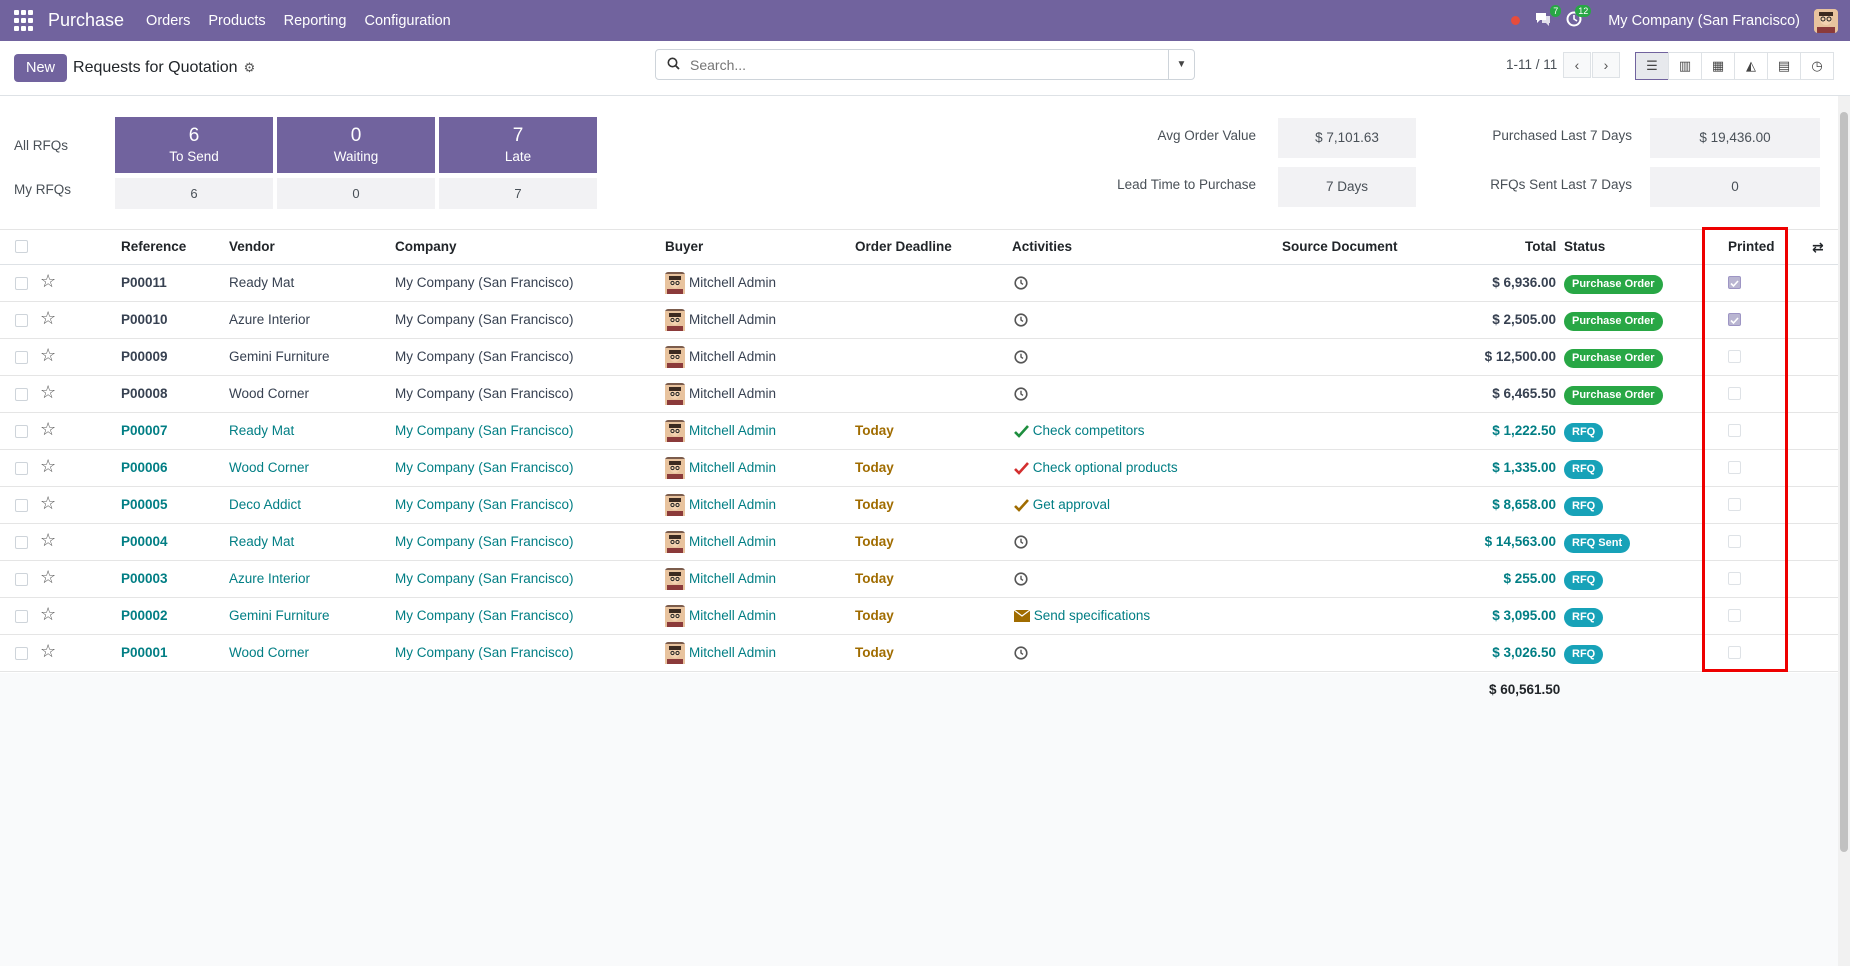  I want to click on col-reference: Reference, so click(153, 247).